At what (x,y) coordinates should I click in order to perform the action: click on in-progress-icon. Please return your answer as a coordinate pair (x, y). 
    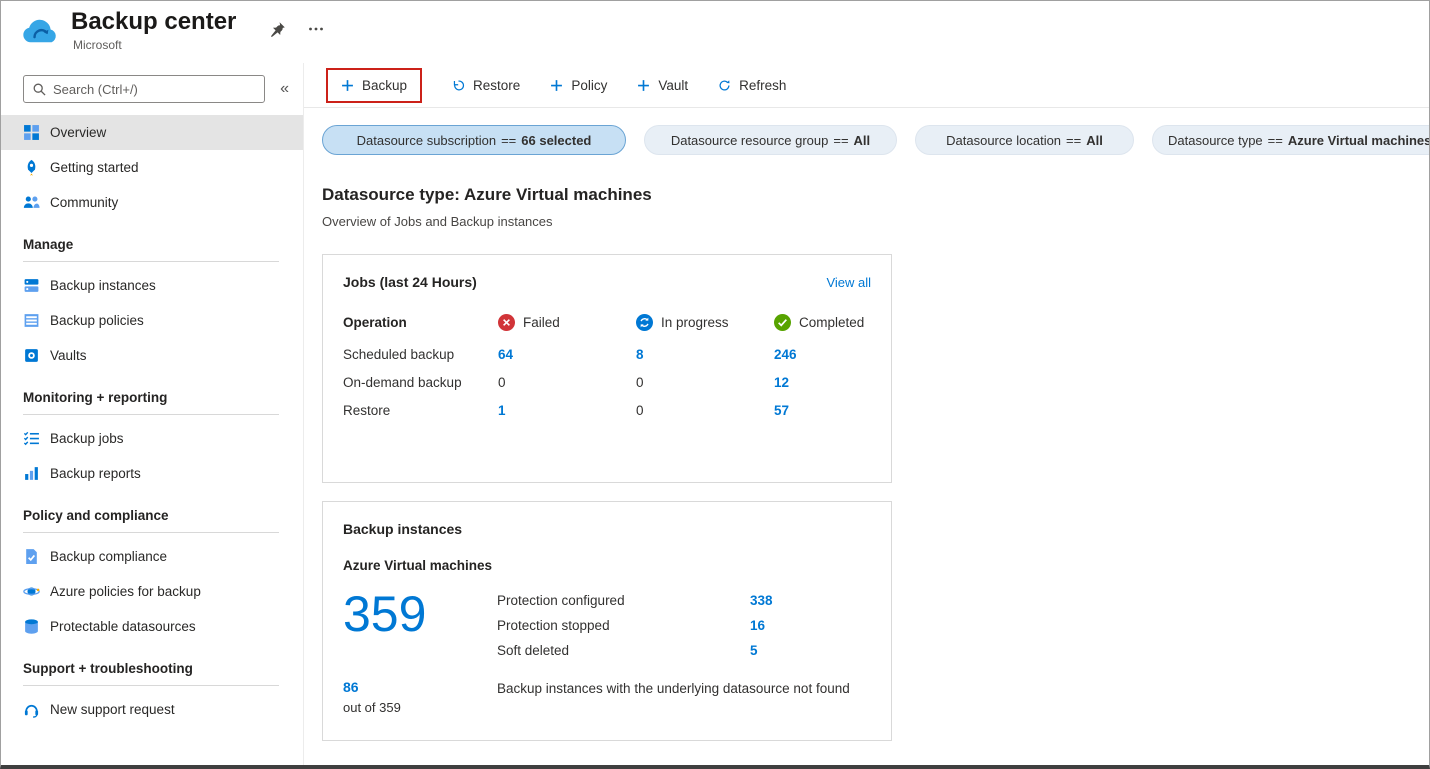
    Looking at the image, I should click on (644, 322).